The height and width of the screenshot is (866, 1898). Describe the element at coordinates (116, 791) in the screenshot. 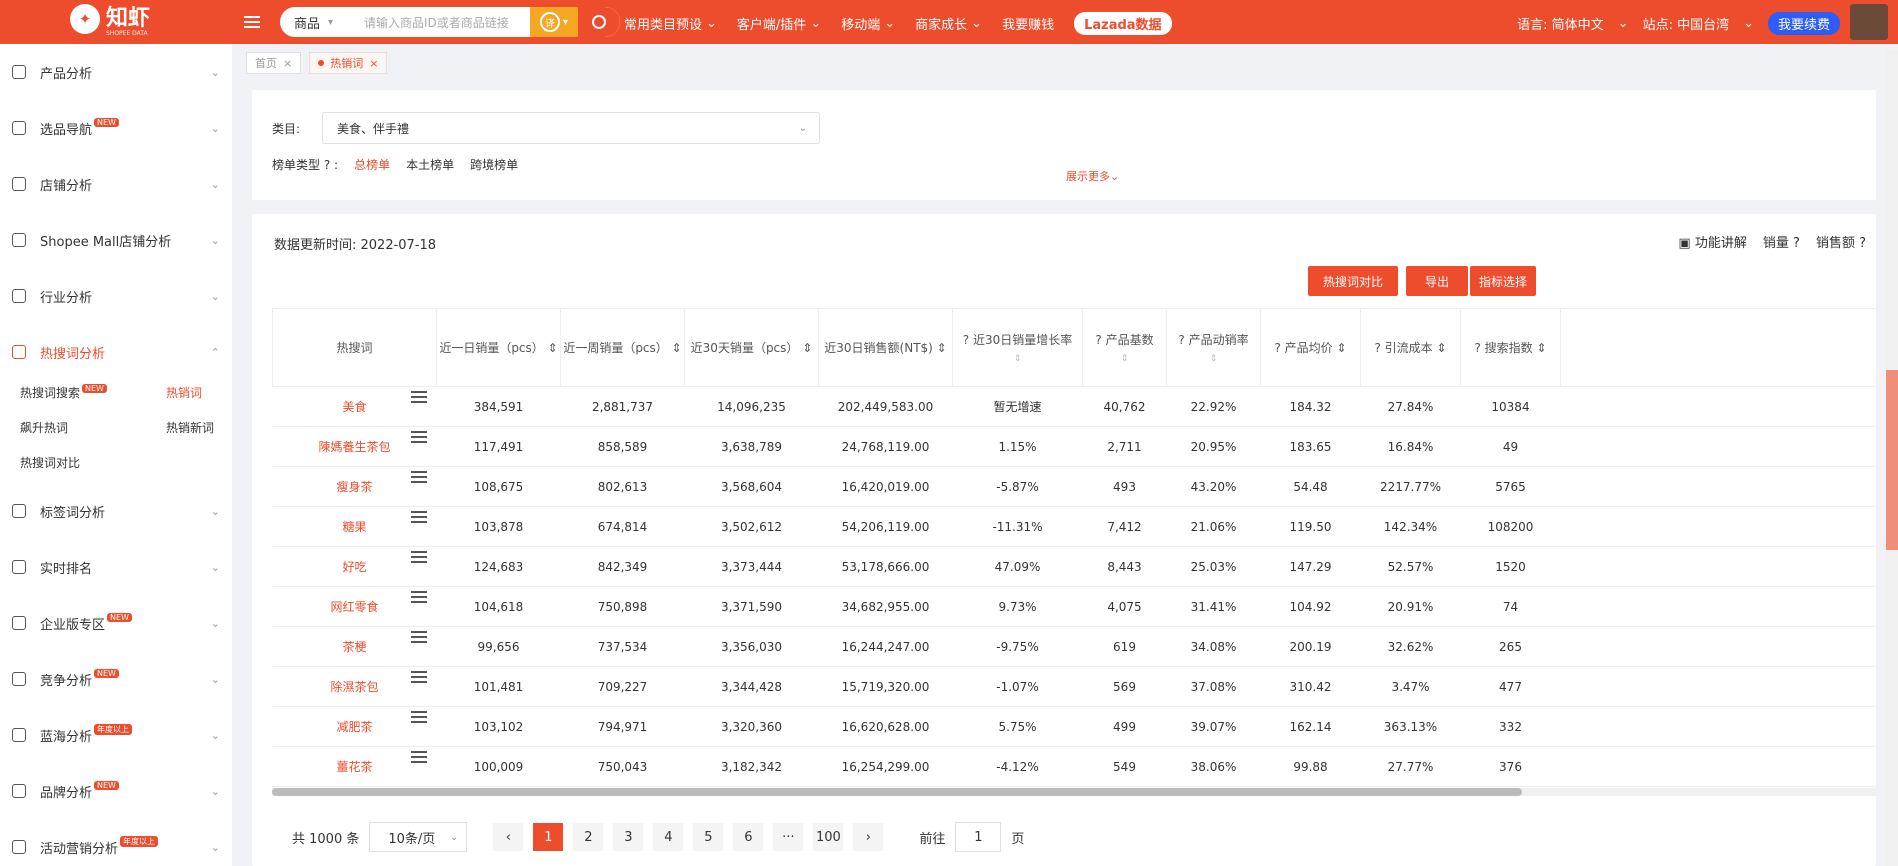

I see `sidebar-item-brand: 品牌分析 NEW ⌄` at that location.